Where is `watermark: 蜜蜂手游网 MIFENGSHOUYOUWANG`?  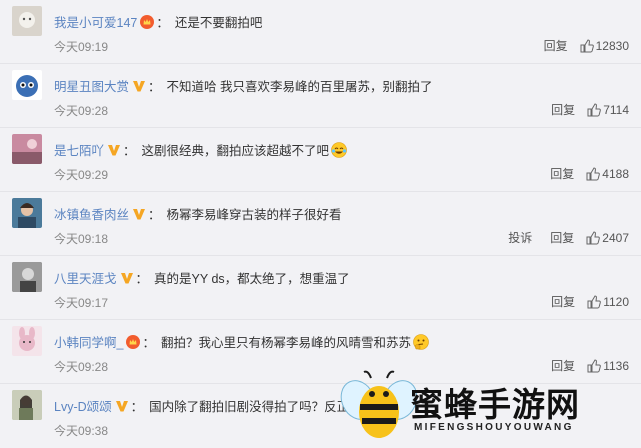 watermark: 蜜蜂手游网 MIFENGSHOUYOUWANG is located at coordinates (488, 406).